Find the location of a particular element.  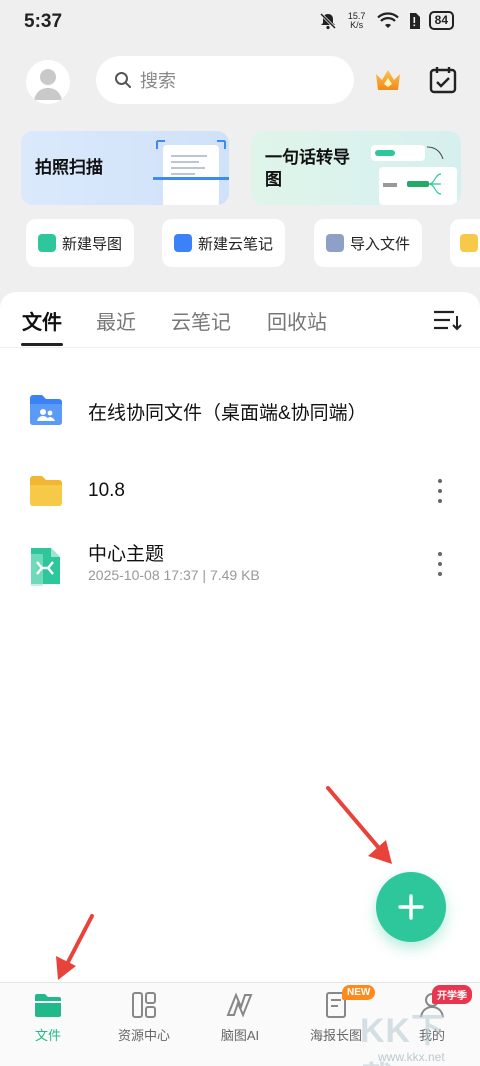

import-icon is located at coordinates (335, 243).